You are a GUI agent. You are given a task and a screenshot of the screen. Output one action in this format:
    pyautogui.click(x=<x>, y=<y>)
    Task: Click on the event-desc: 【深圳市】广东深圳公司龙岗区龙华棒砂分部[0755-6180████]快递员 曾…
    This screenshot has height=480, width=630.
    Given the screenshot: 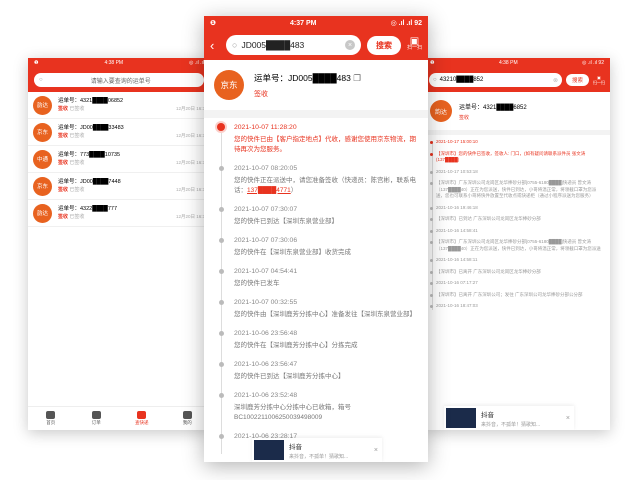 What is the action you would take?
    pyautogui.click(x=517, y=245)
    